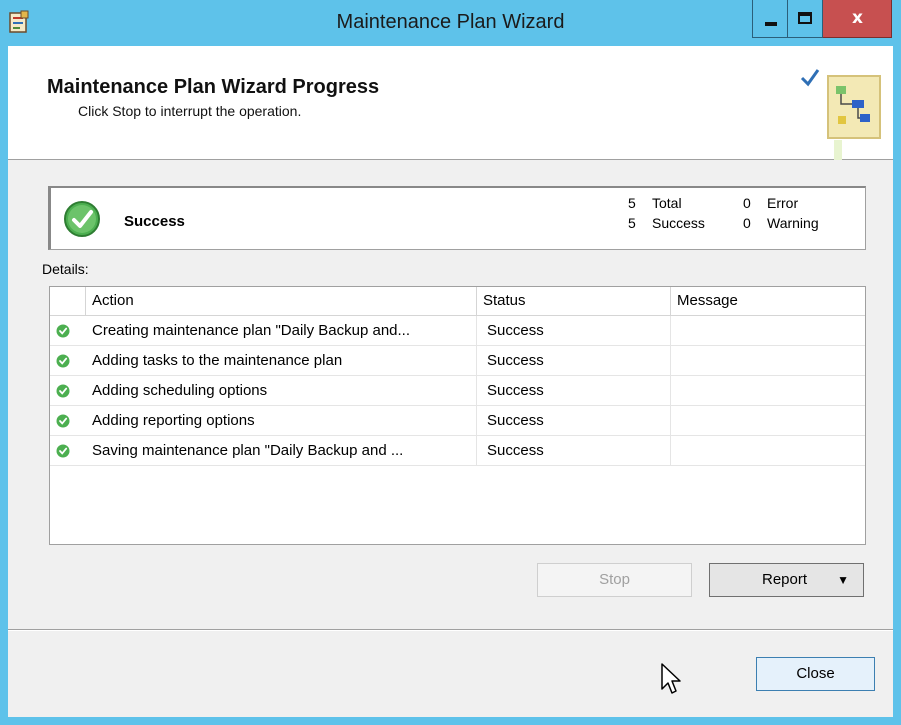 The height and width of the screenshot is (725, 901). What do you see at coordinates (281, 391) in the screenshot?
I see `action-cell: Adding scheduling options` at bounding box center [281, 391].